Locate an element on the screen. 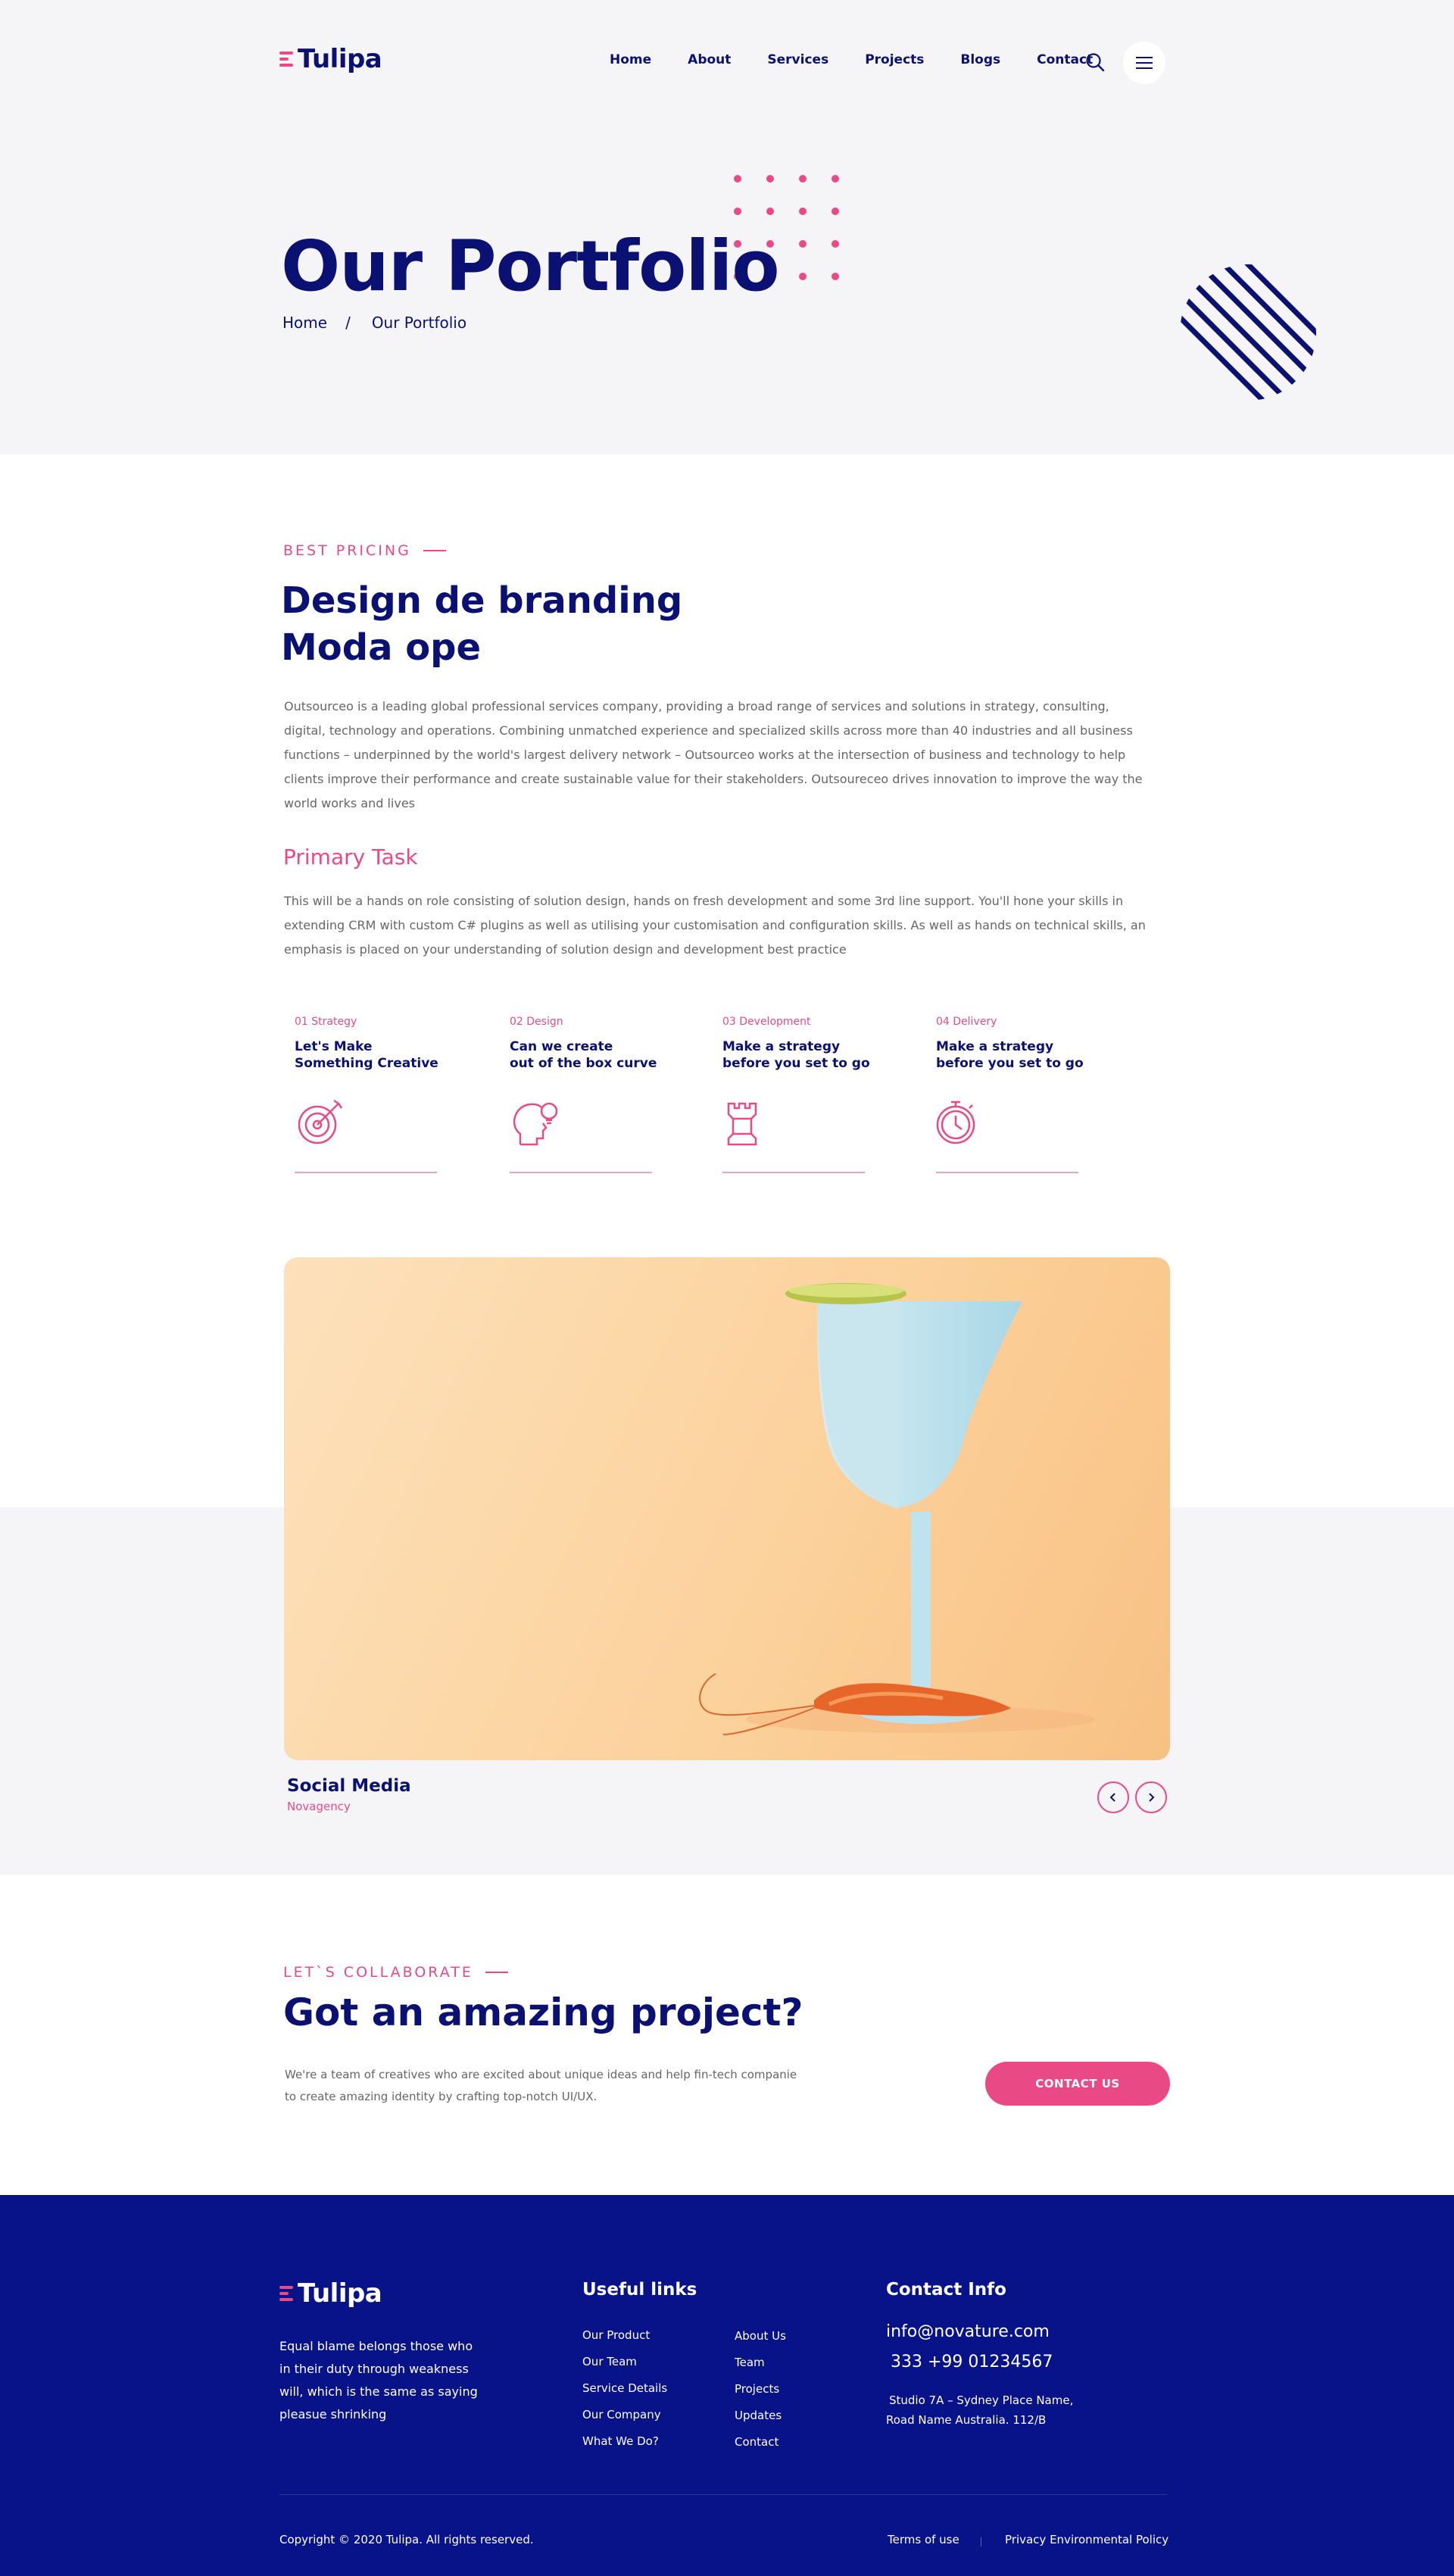  project-image is located at coordinates (727, 1509).